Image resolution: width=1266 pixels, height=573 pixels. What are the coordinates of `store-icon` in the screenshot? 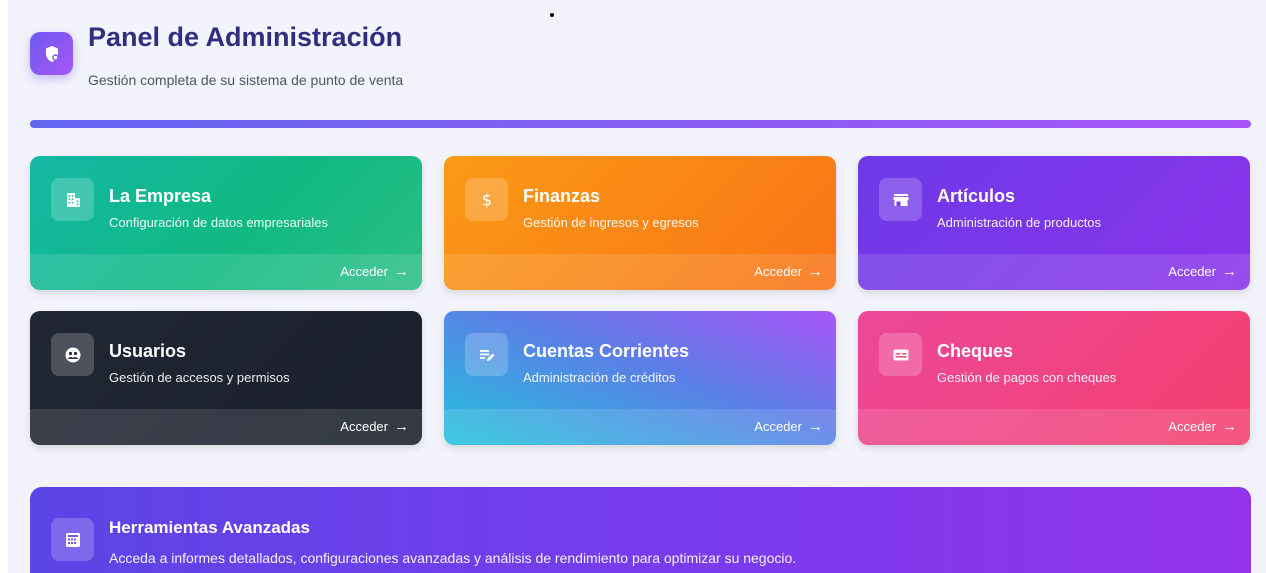 It's located at (900, 199).